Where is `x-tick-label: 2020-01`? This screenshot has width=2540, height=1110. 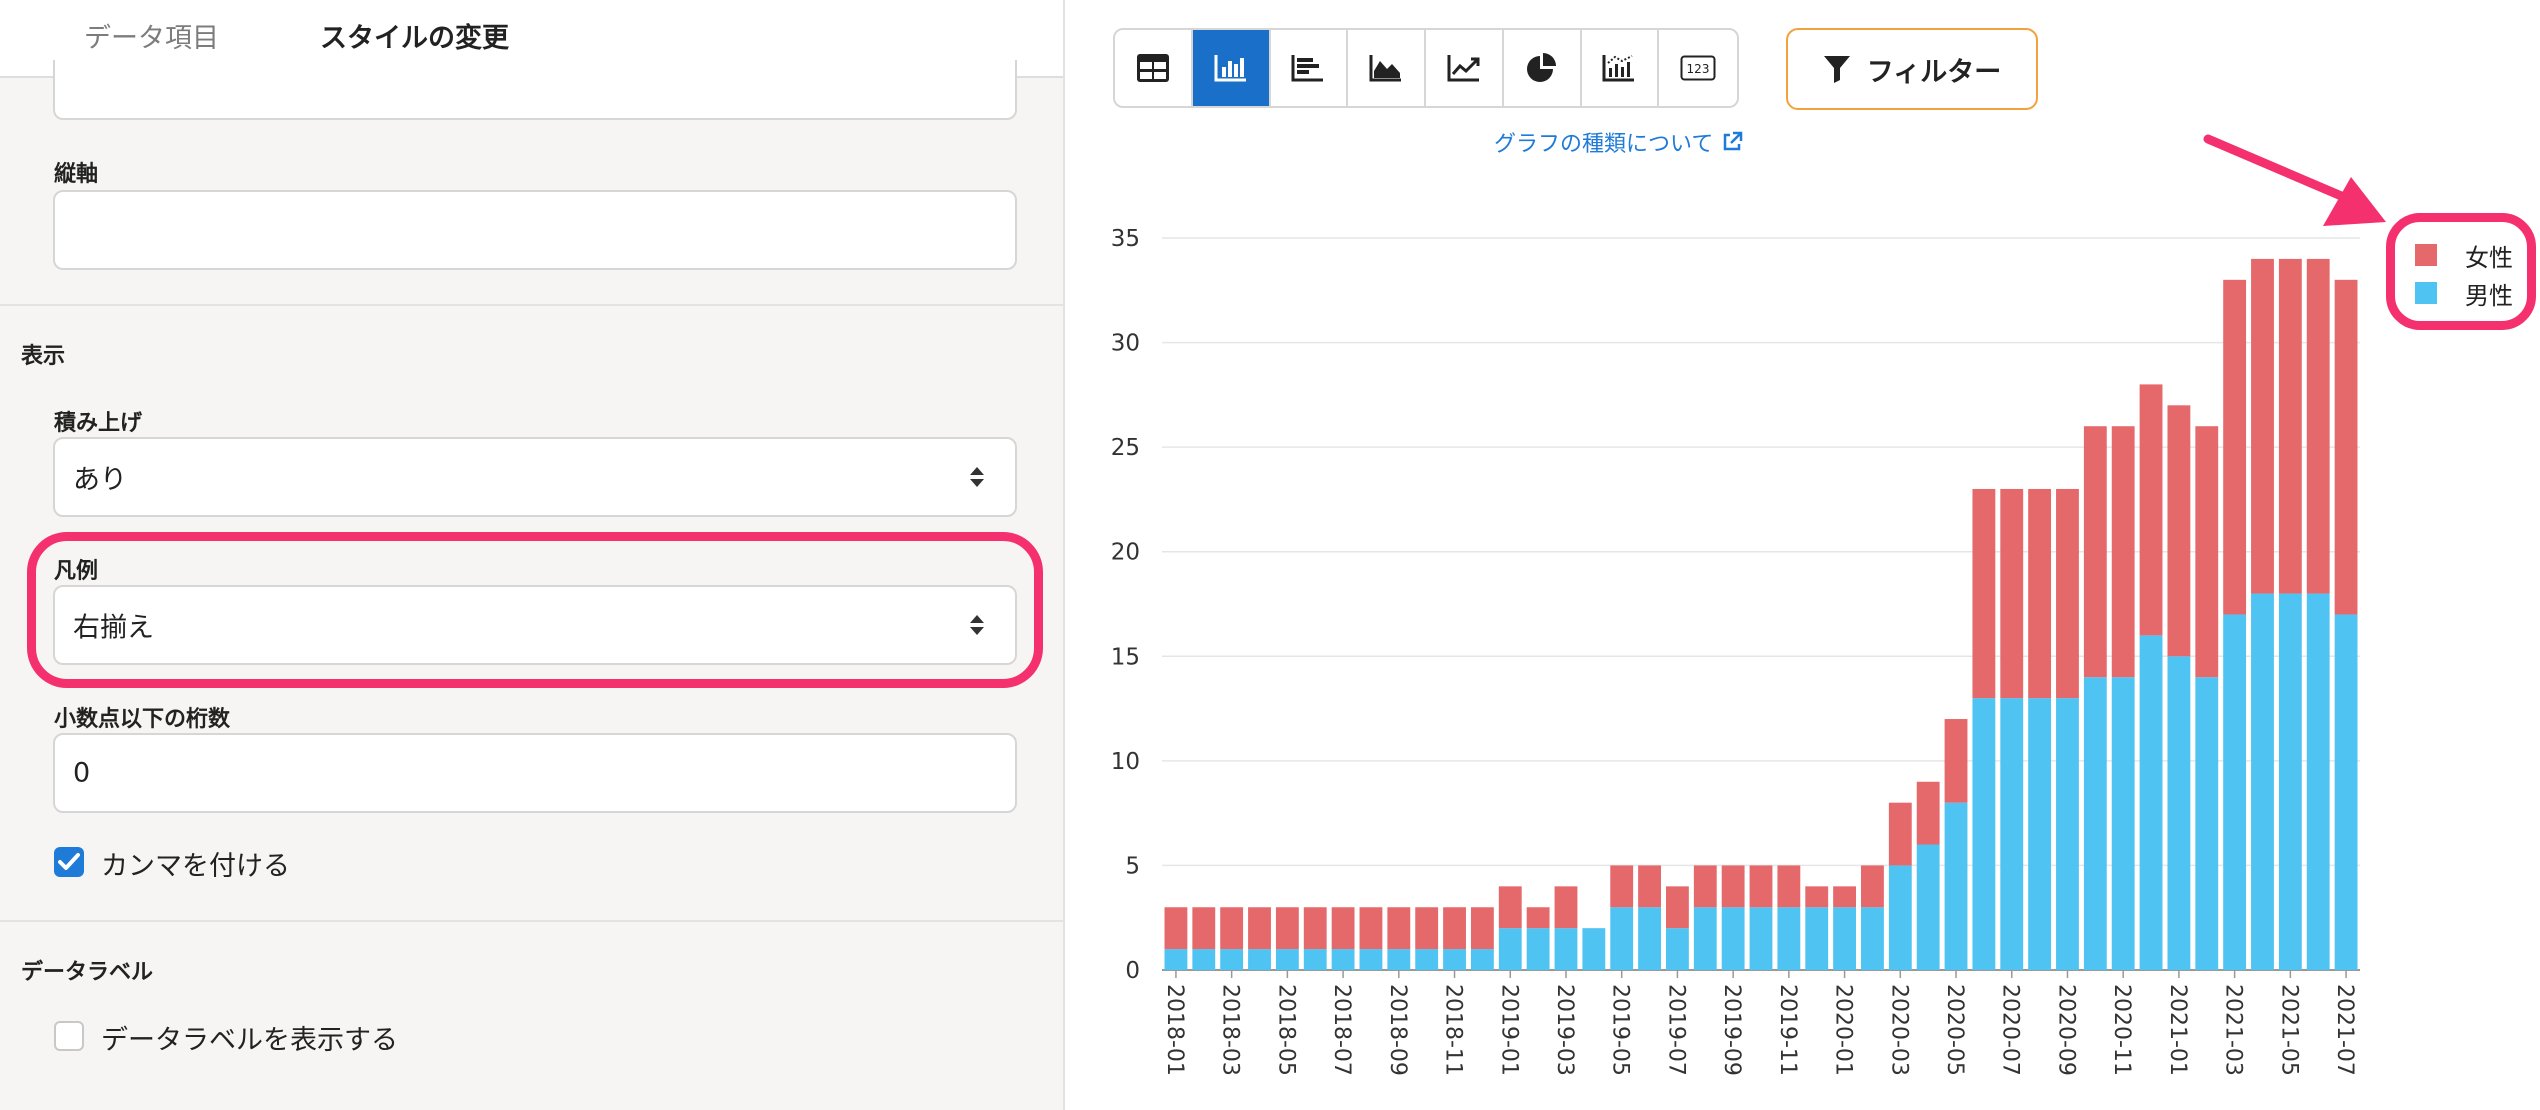 x-tick-label: 2020-01 is located at coordinates (1843, 1030).